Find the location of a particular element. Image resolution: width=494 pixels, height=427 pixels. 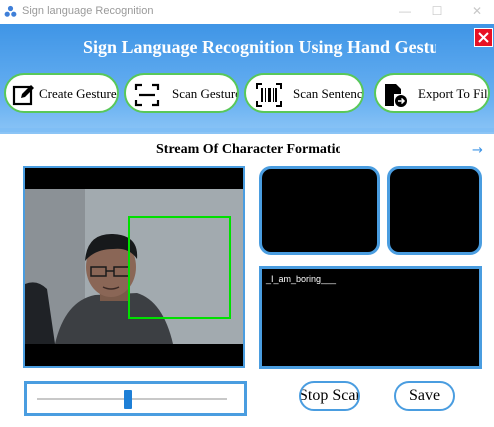

window-title: Sign language Recognition is located at coordinates (88, 11).